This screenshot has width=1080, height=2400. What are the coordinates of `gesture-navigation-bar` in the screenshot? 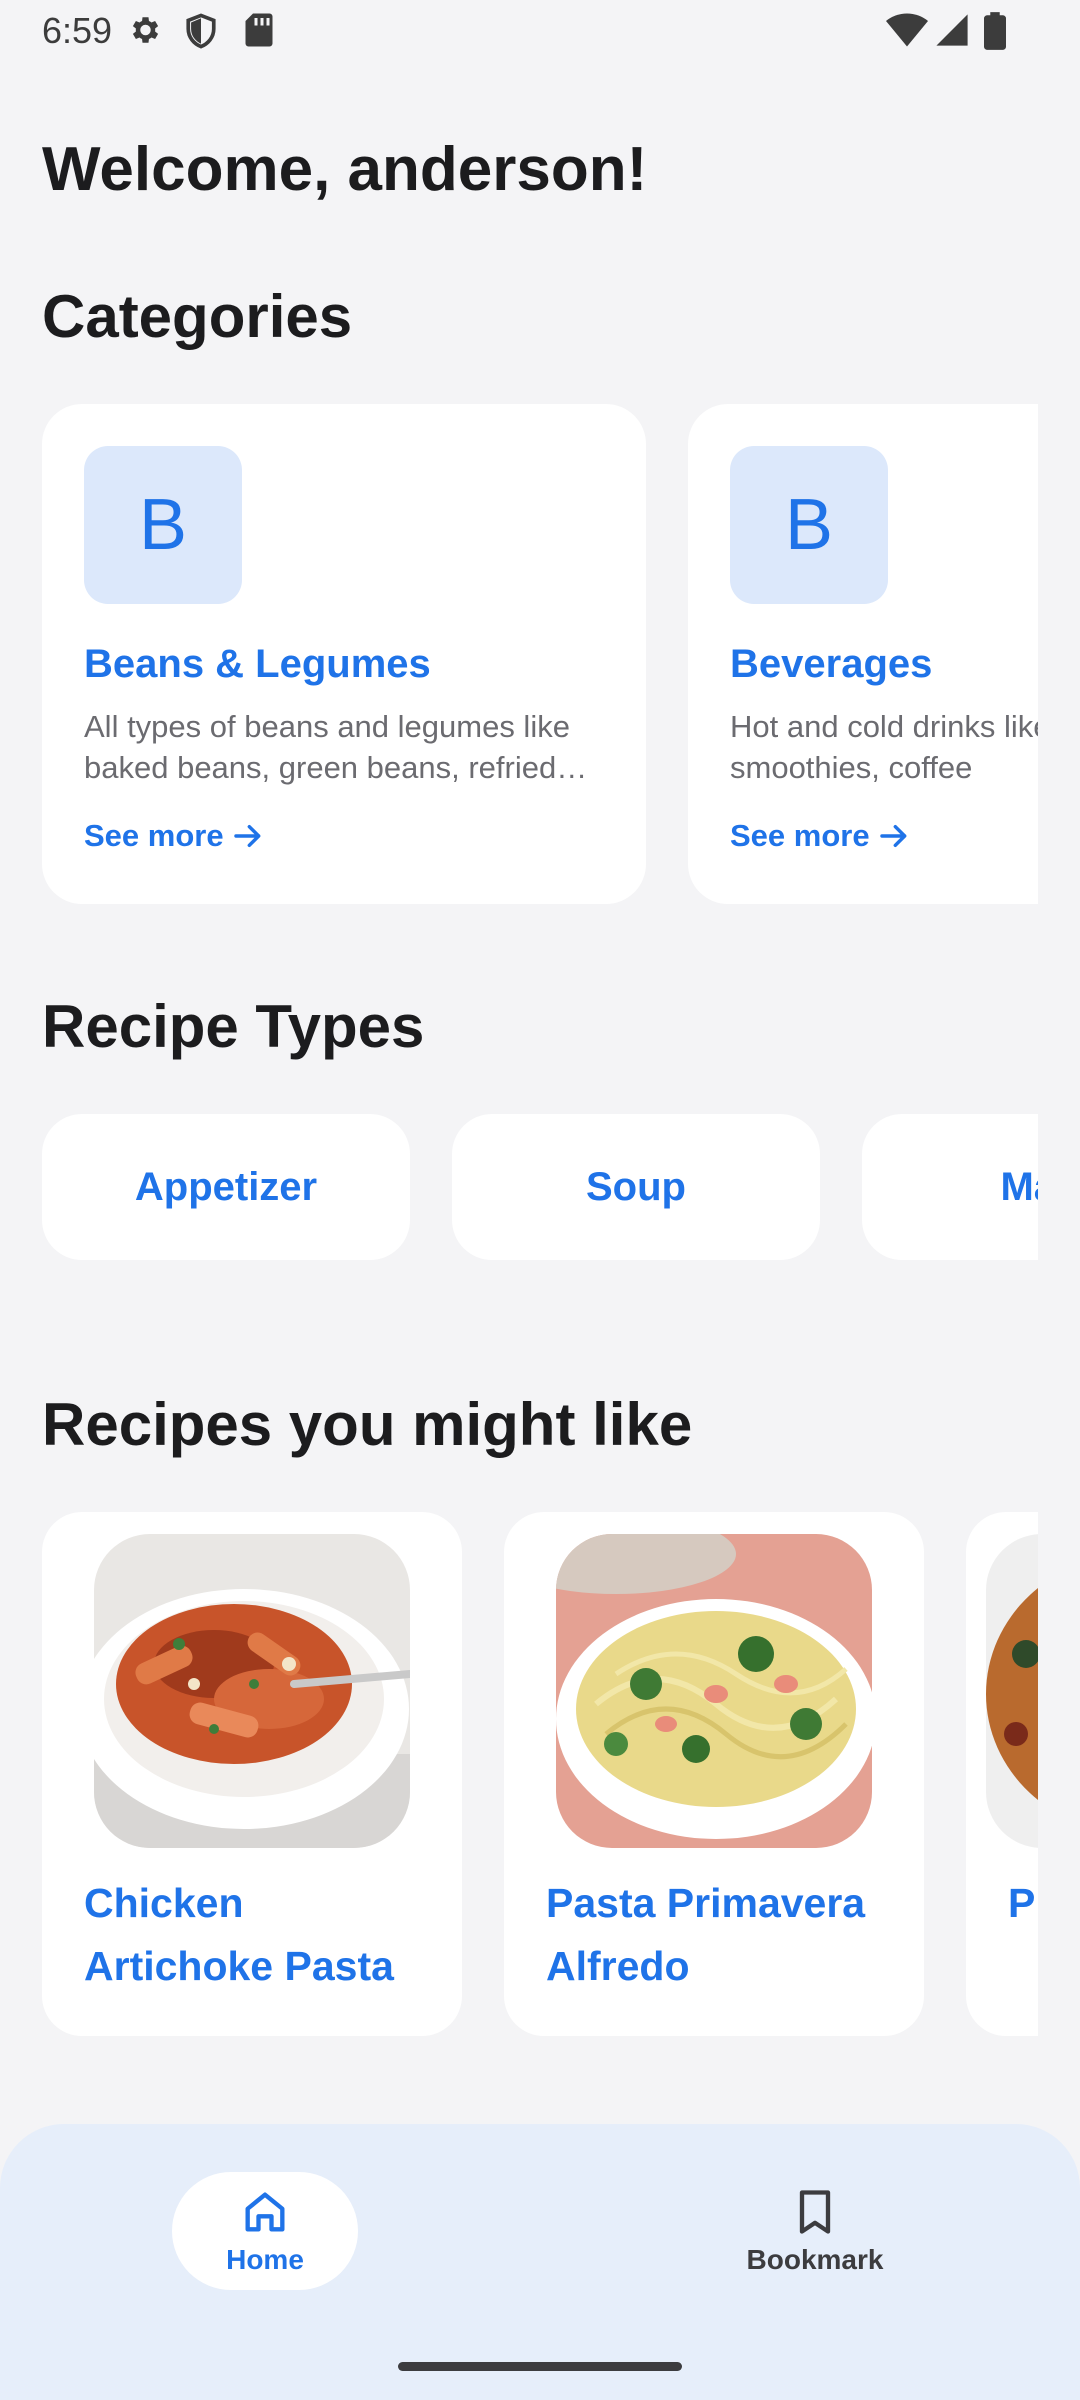 It's located at (540, 2366).